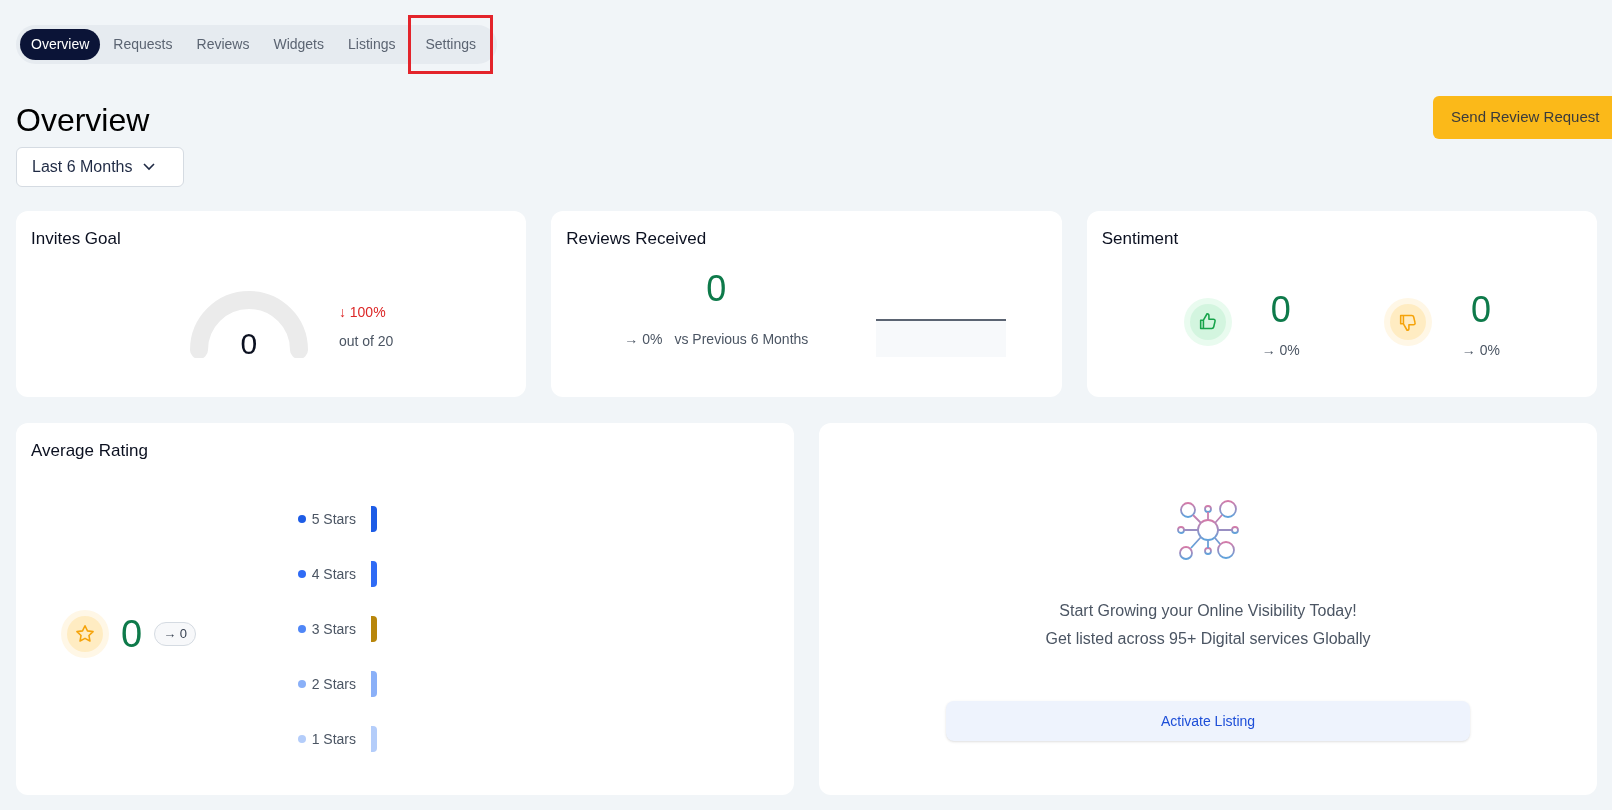 Image resolution: width=1612 pixels, height=810 pixels. Describe the element at coordinates (1208, 721) in the screenshot. I see `activate-listing-button: Activate Listing` at that location.